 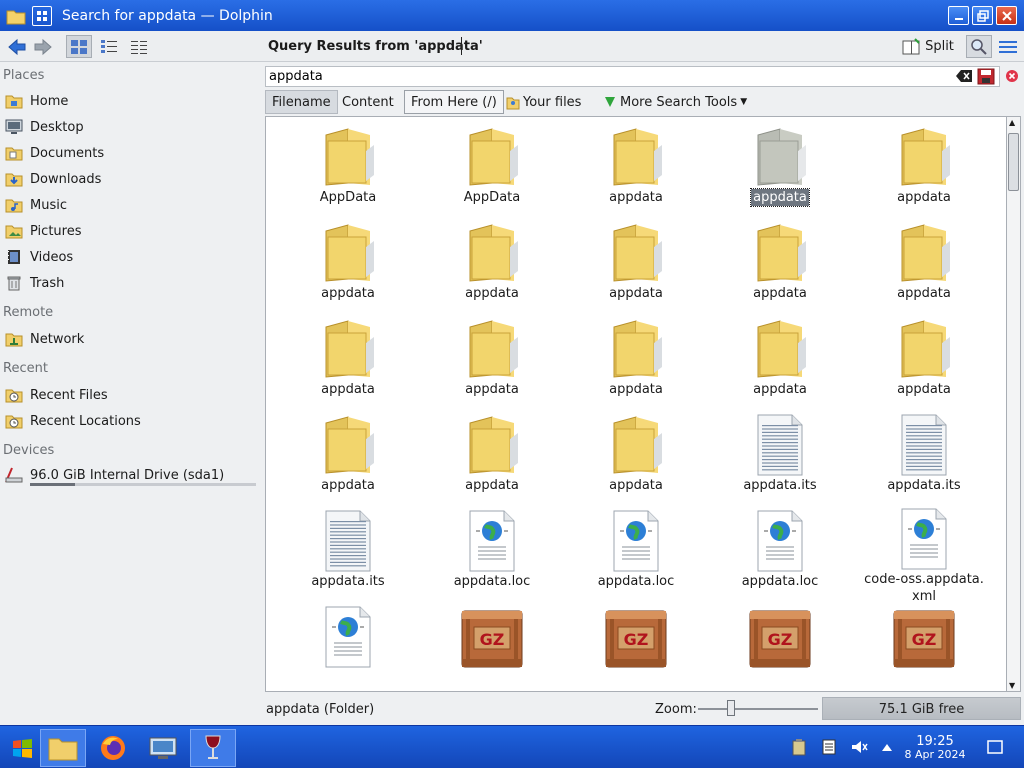 I want to click on file-item: code-oss.appdata. xml, so click(x=924, y=555).